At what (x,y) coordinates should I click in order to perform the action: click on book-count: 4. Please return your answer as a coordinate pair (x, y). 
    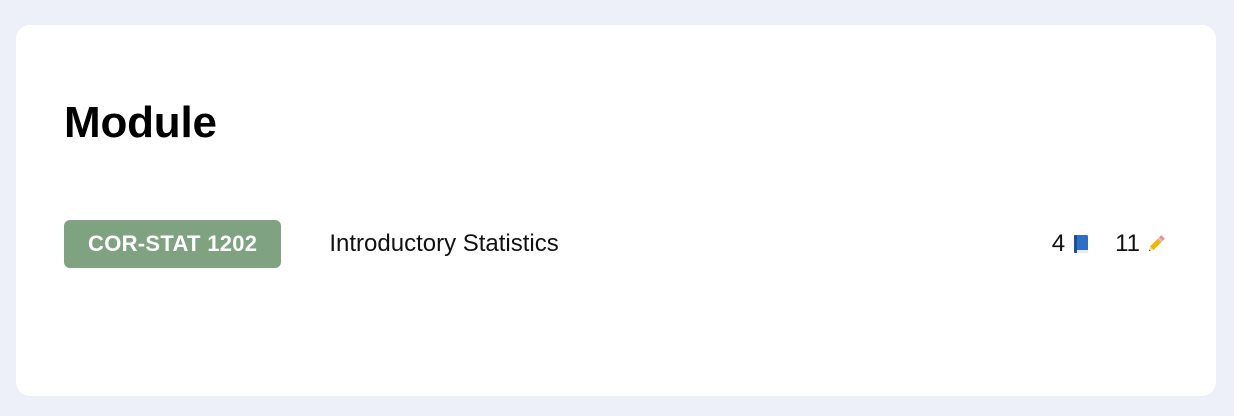
    Looking at the image, I should click on (1058, 243).